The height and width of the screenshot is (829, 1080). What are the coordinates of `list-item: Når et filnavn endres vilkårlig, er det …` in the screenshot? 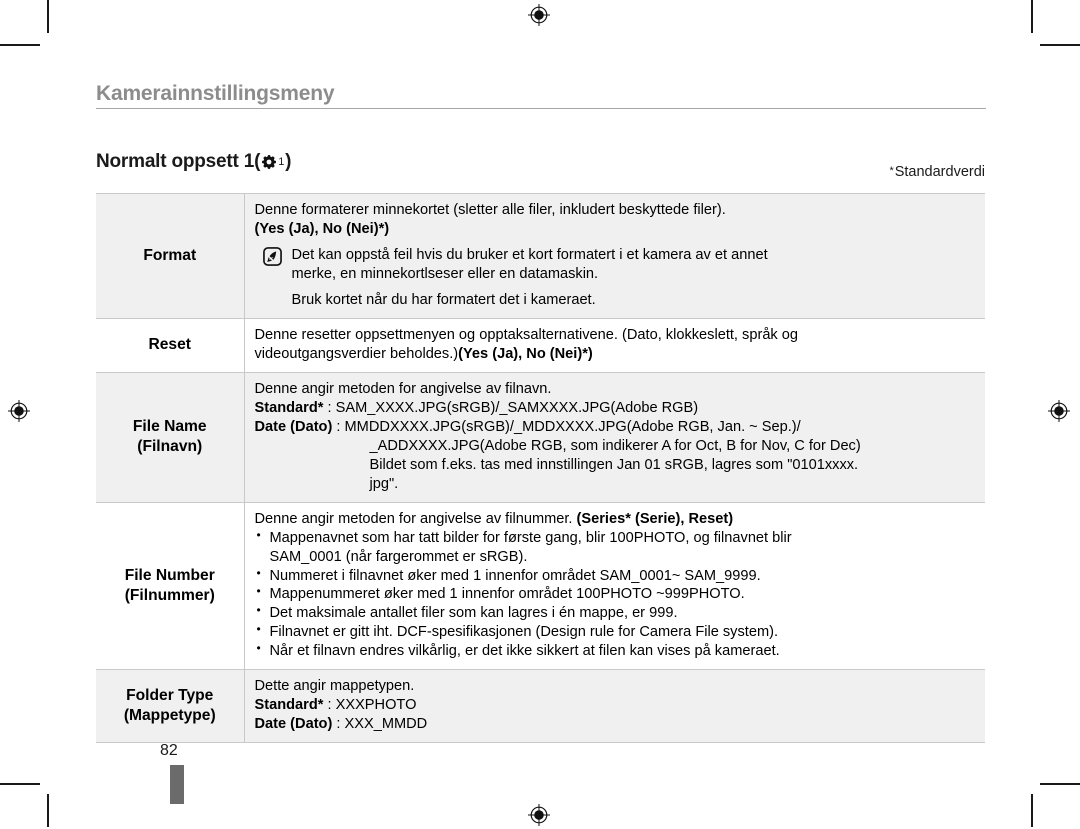 It's located at (617, 651).